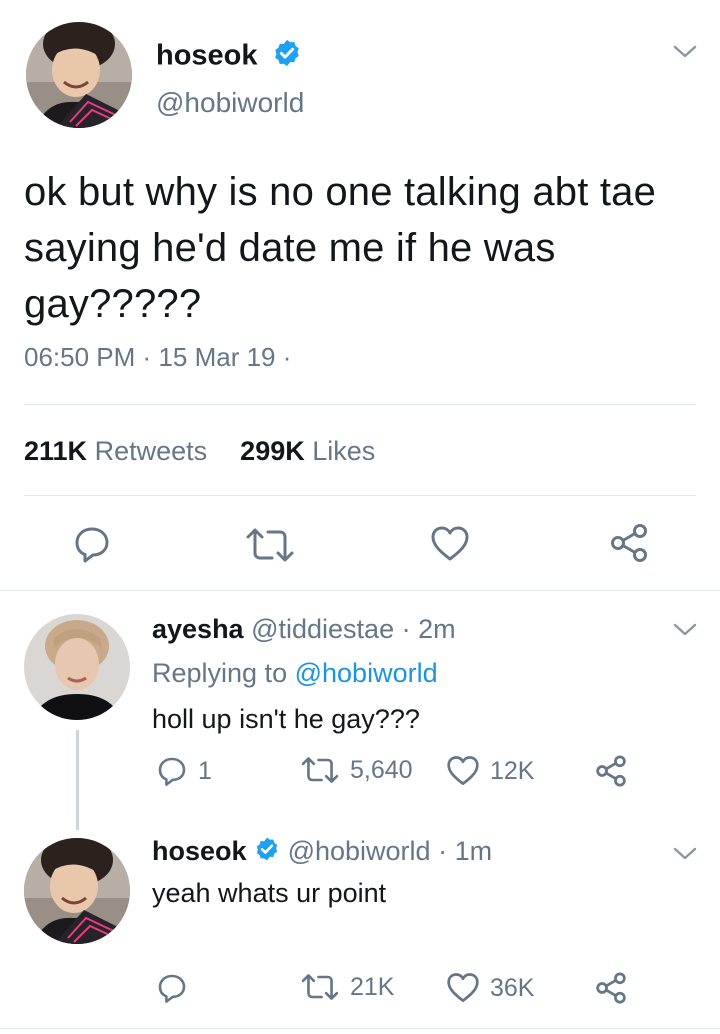 The image size is (720, 1034). Describe the element at coordinates (322, 629) in the screenshot. I see `reply-author-handle: @tiddiestae` at that location.